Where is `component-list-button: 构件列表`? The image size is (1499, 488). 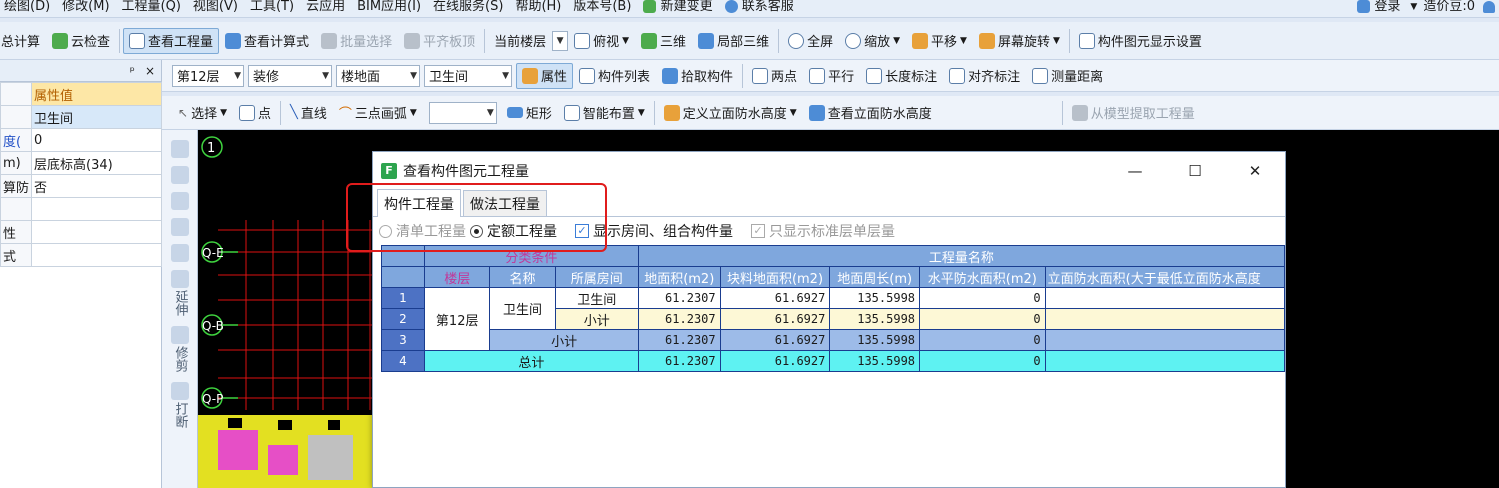
component-list-button: 构件列表 is located at coordinates (614, 76).